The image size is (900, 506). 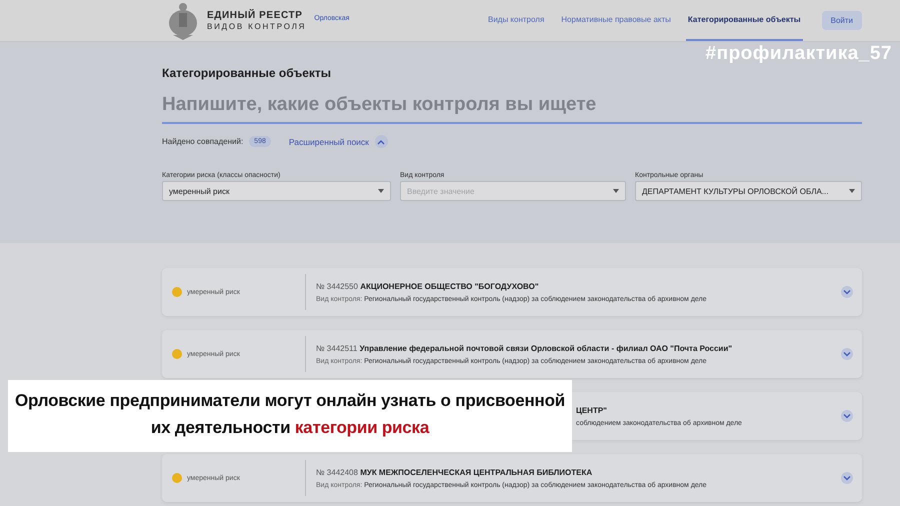 What do you see at coordinates (203, 141) in the screenshot?
I see `found-label: Найдено совпадений:` at bounding box center [203, 141].